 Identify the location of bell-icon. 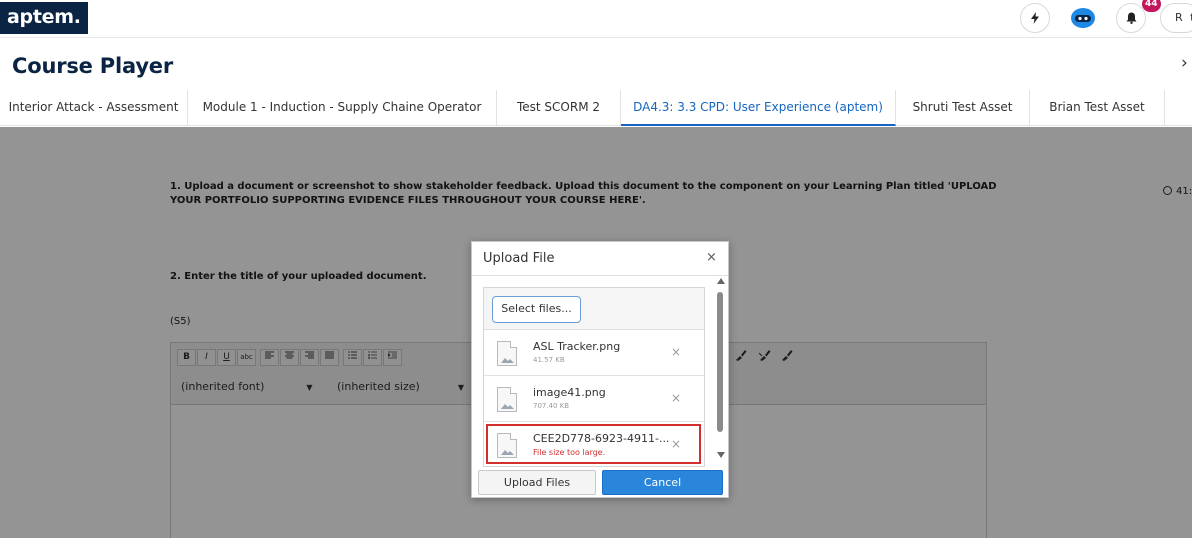
(1131, 18).